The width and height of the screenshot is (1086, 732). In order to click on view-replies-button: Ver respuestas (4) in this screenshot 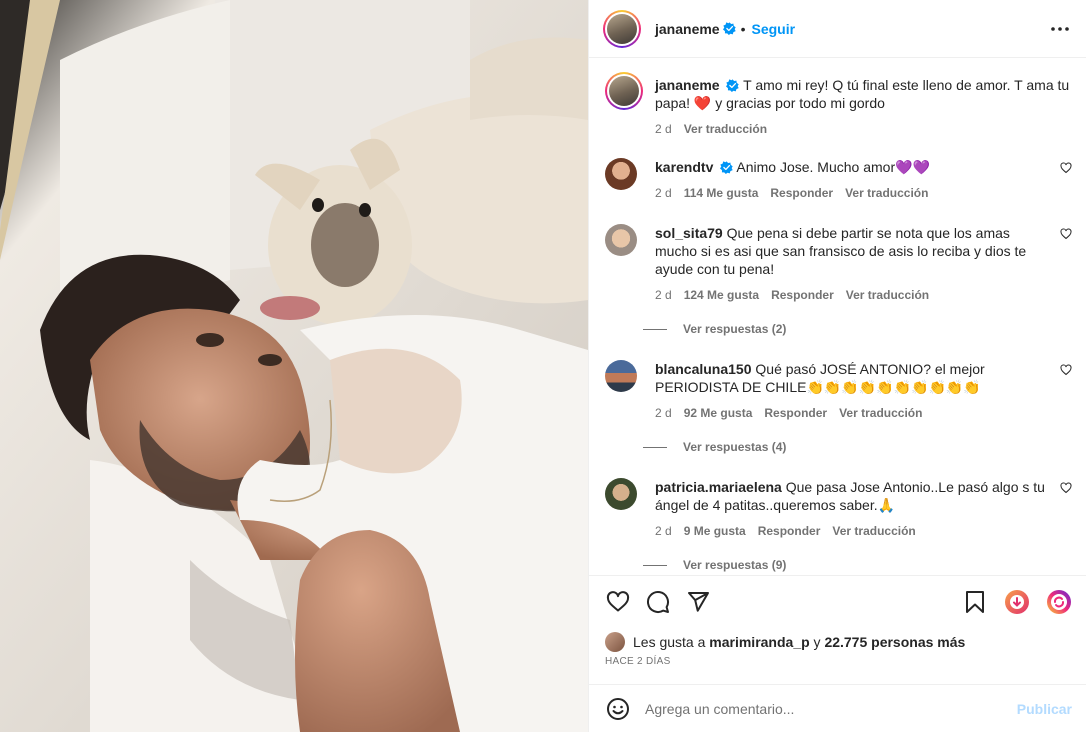, I will do `click(714, 447)`.